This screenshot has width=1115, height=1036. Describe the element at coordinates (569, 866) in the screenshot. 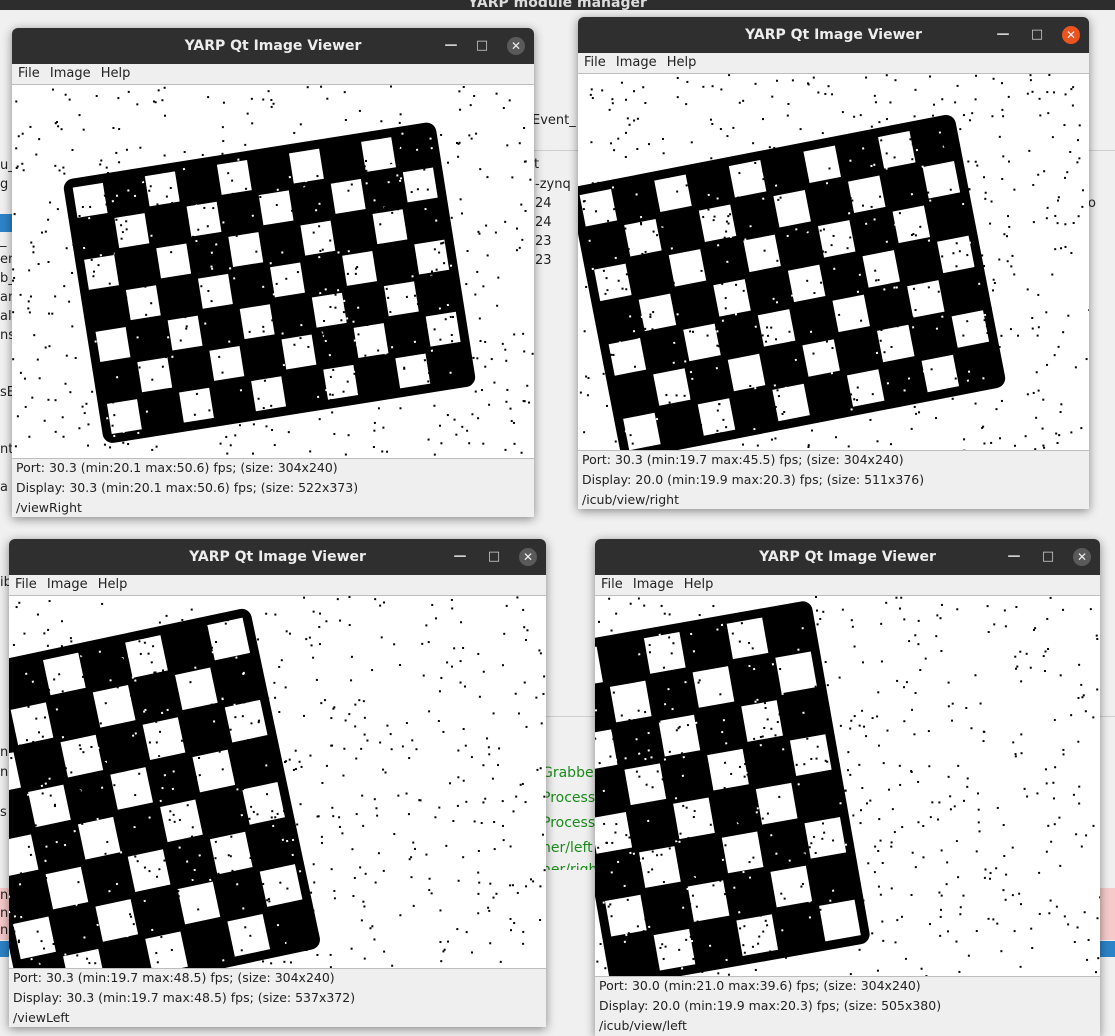

I see `connection-item: ner/righ` at that location.